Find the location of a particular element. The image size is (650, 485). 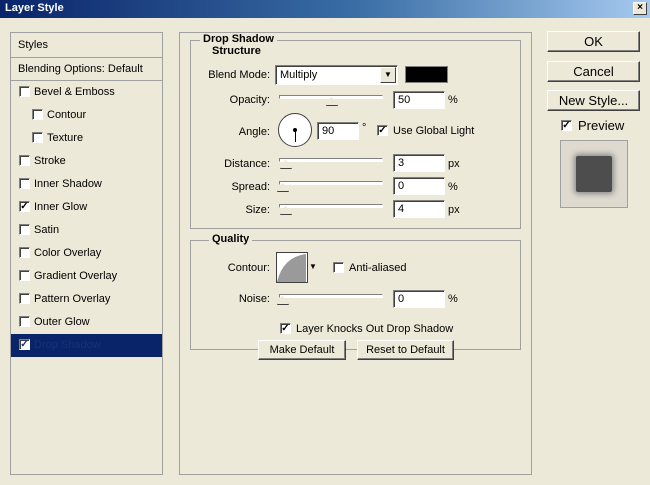

sidebar-header-styles: Styles is located at coordinates (86, 45).